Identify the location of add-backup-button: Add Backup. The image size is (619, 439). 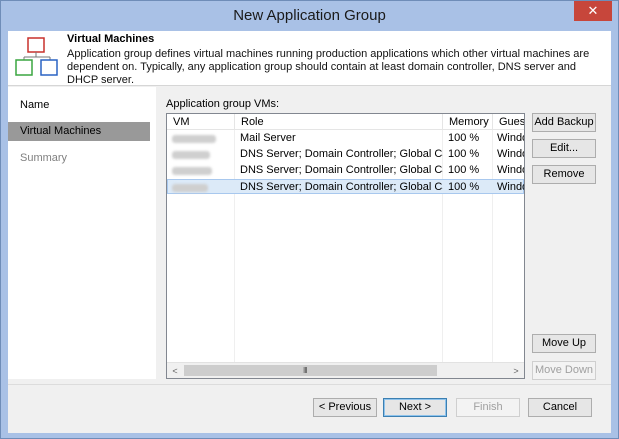
(564, 122).